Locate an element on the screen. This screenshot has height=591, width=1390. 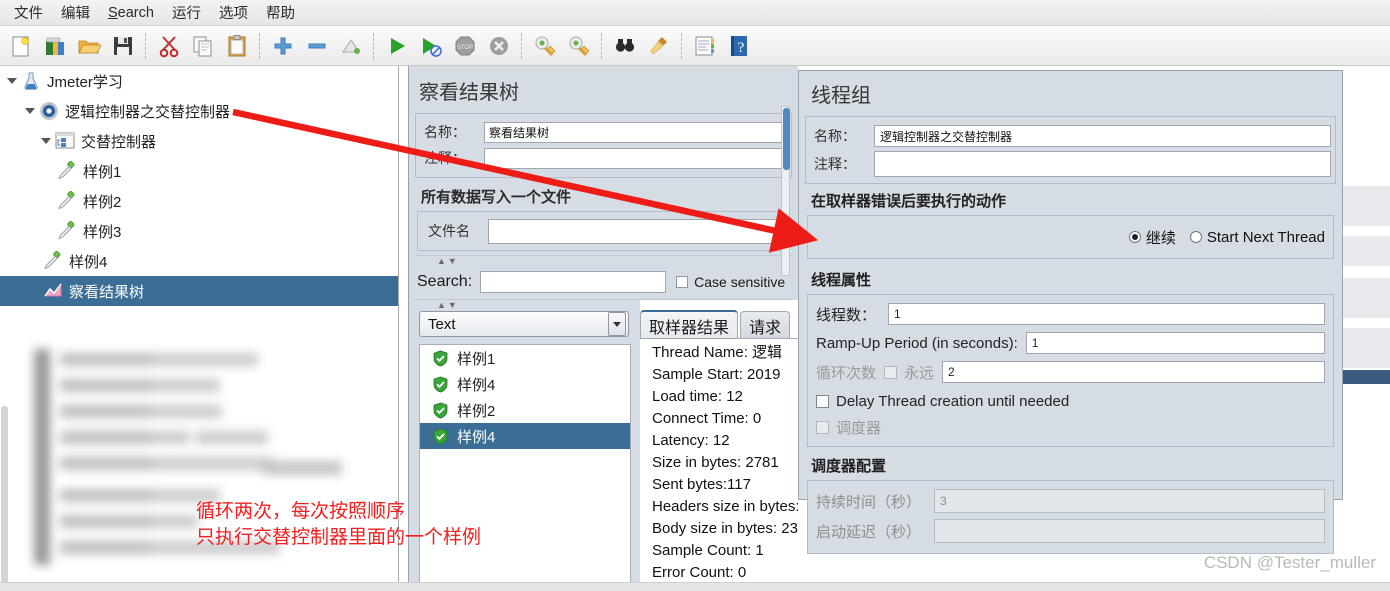
comment-row: 注释： is located at coordinates (603, 158).